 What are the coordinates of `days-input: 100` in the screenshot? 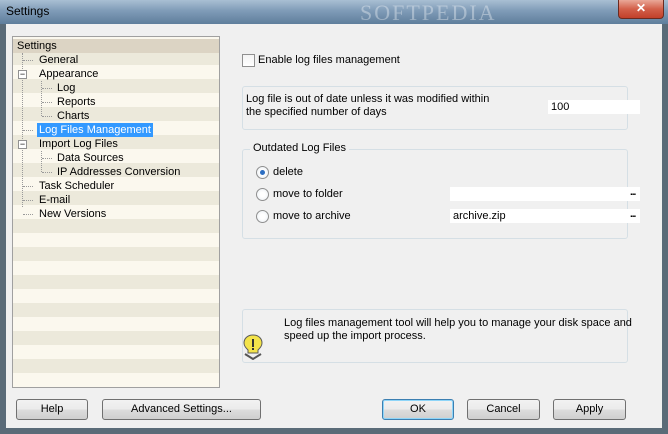 It's located at (594, 107).